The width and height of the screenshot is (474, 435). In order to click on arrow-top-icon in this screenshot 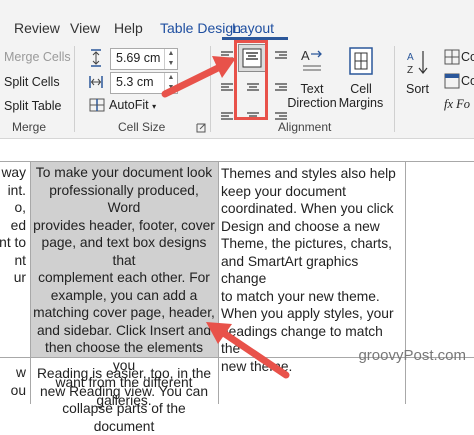, I will do `click(198, 77)`.